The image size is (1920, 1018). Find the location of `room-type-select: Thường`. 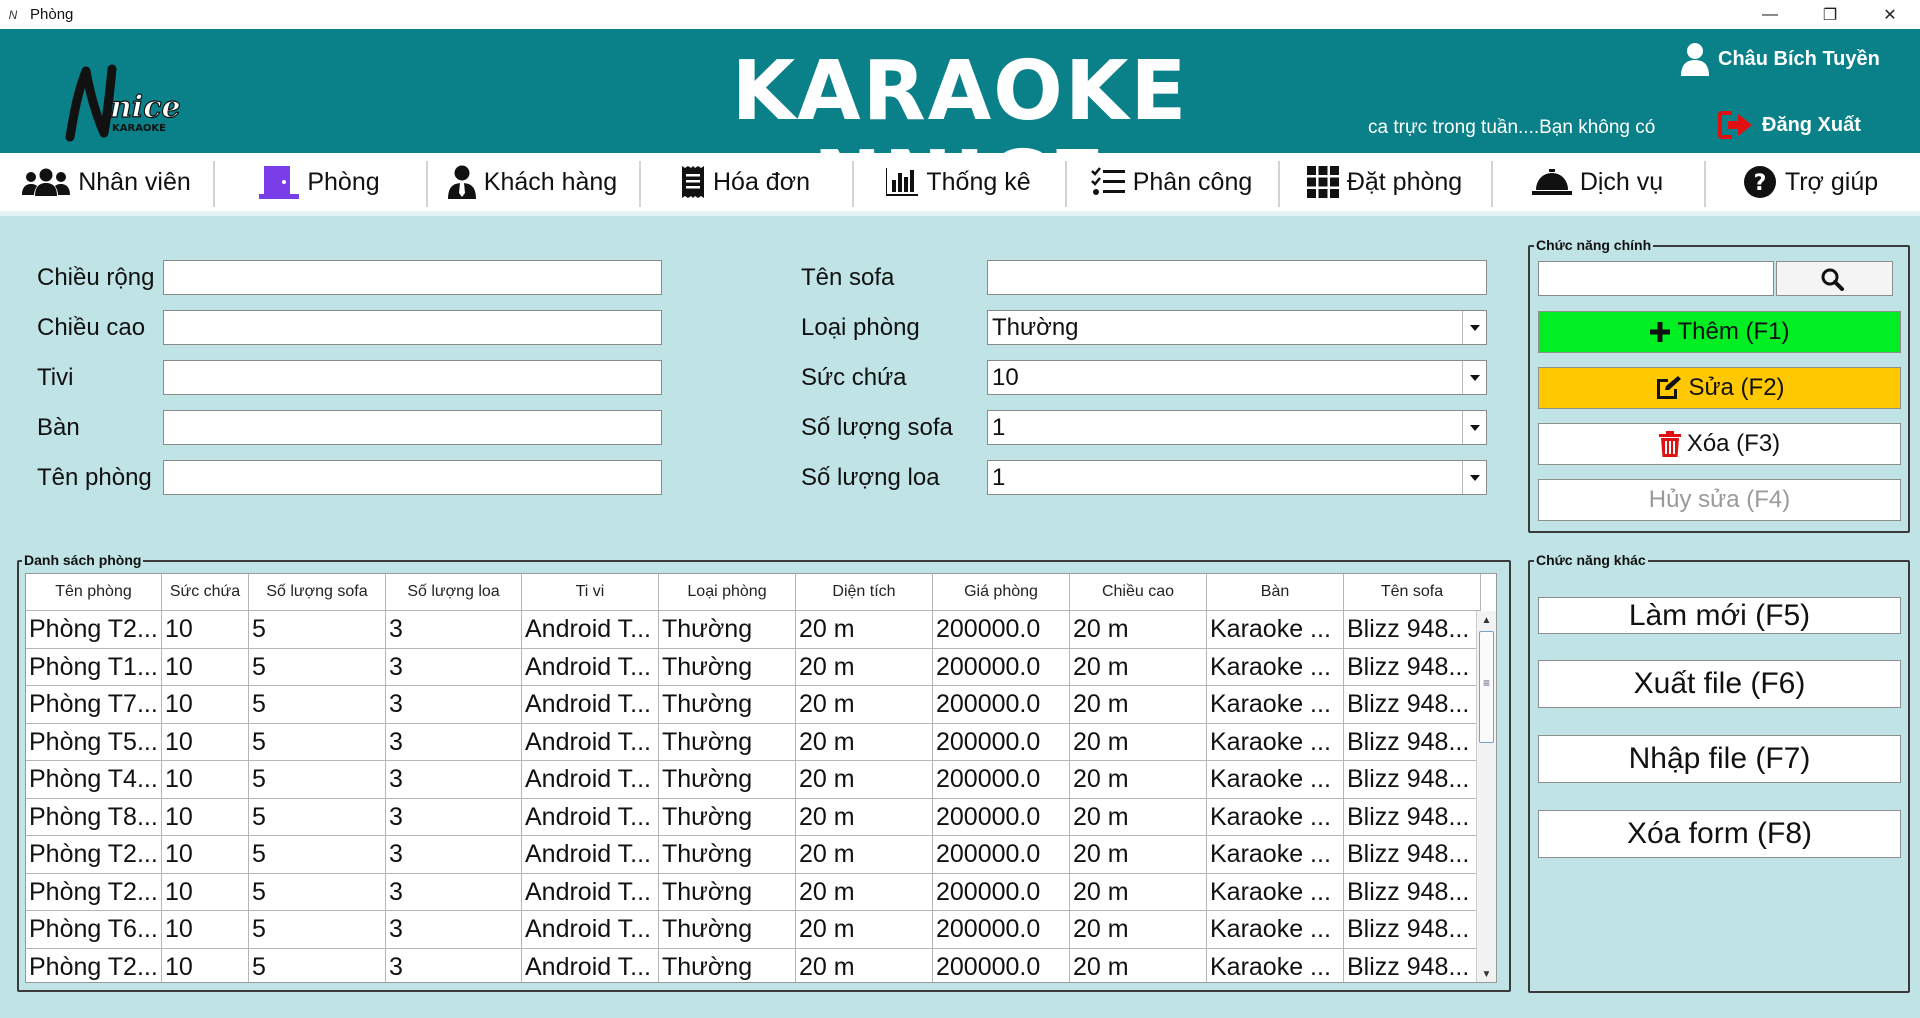

room-type-select: Thường is located at coordinates (1237, 327).